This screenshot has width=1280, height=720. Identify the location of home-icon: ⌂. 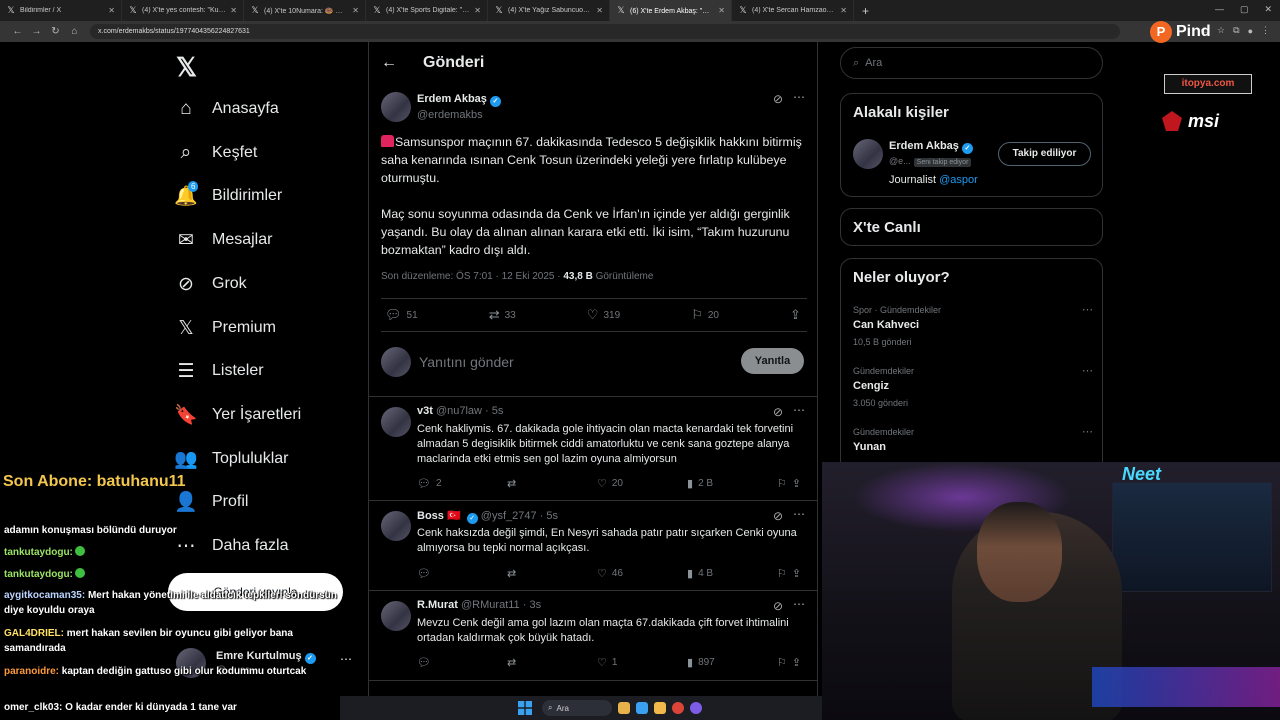
(74, 31).